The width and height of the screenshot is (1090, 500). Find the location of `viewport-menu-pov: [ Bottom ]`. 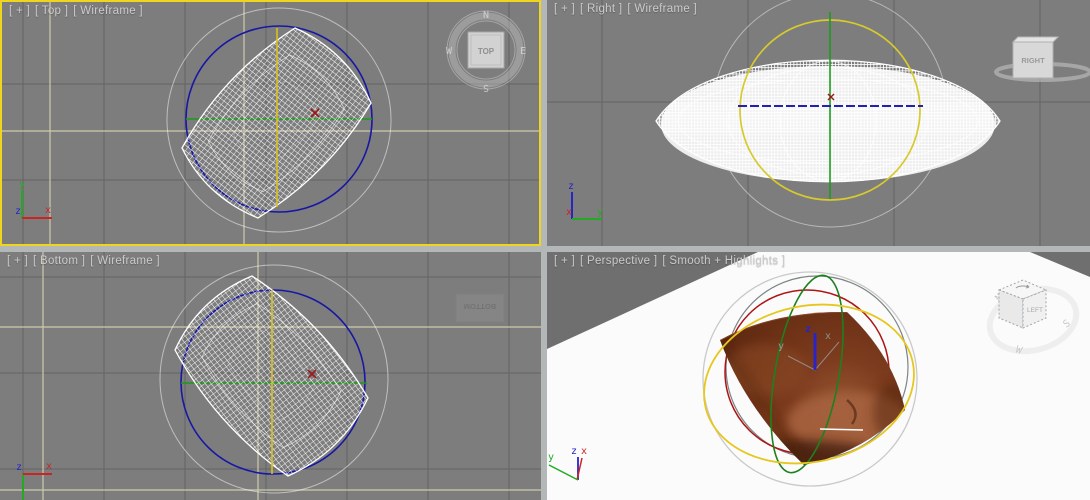

viewport-menu-pov: [ Bottom ] is located at coordinates (59, 261).